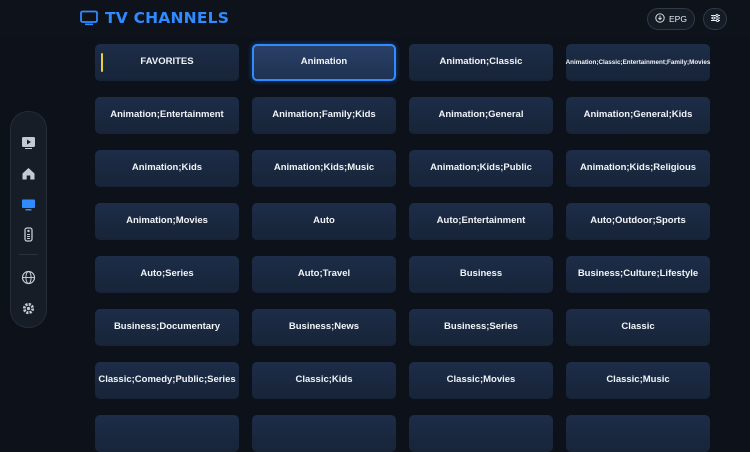 This screenshot has height=452, width=750. I want to click on category-tile: Business;News, so click(324, 327).